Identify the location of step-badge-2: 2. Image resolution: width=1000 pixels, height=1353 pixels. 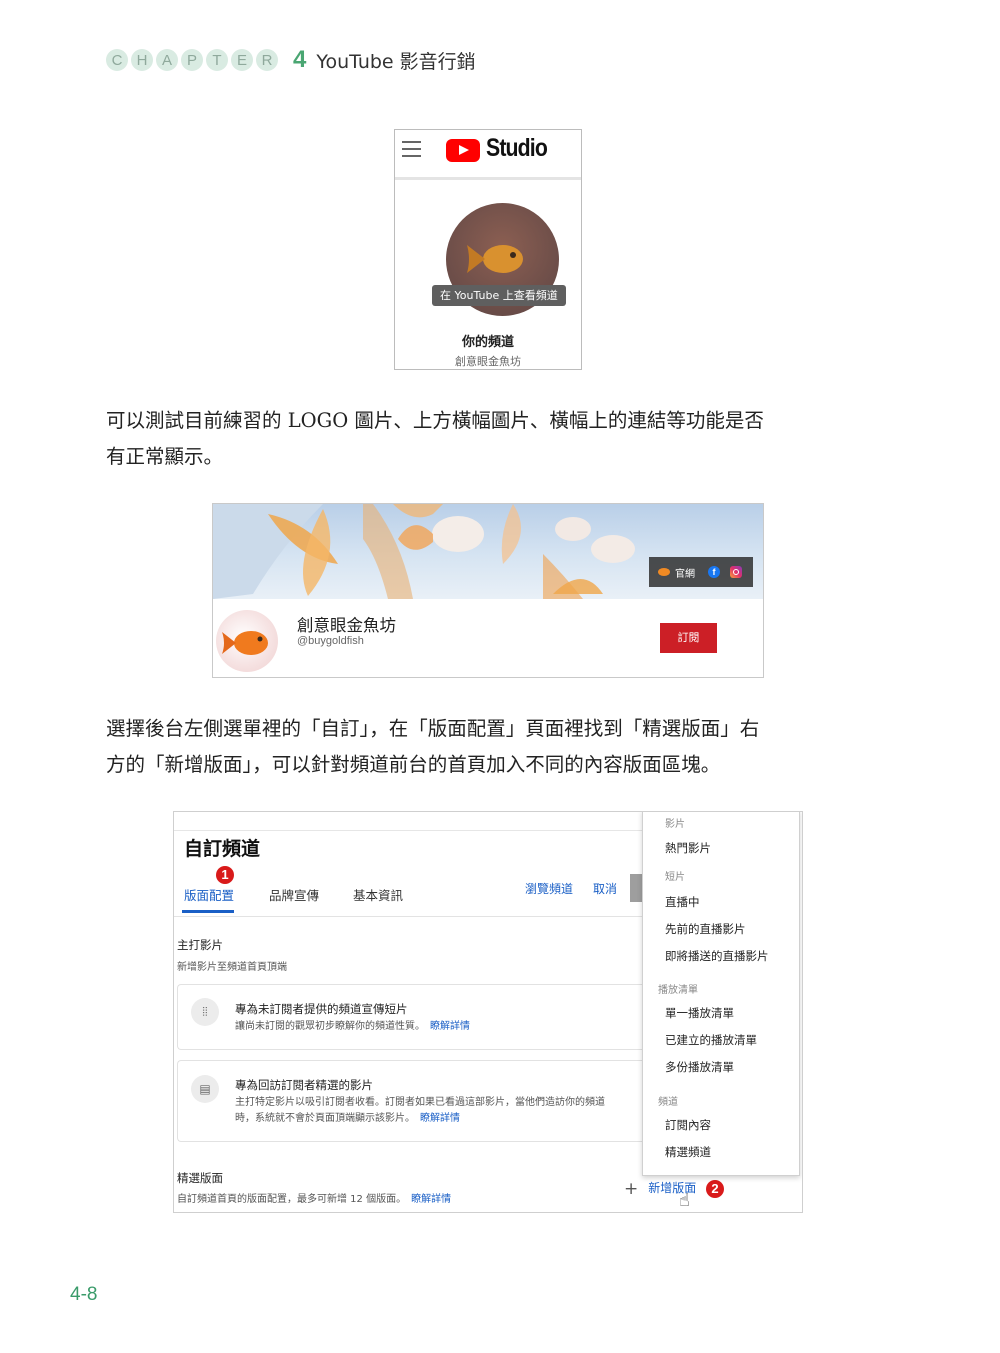
(715, 1189).